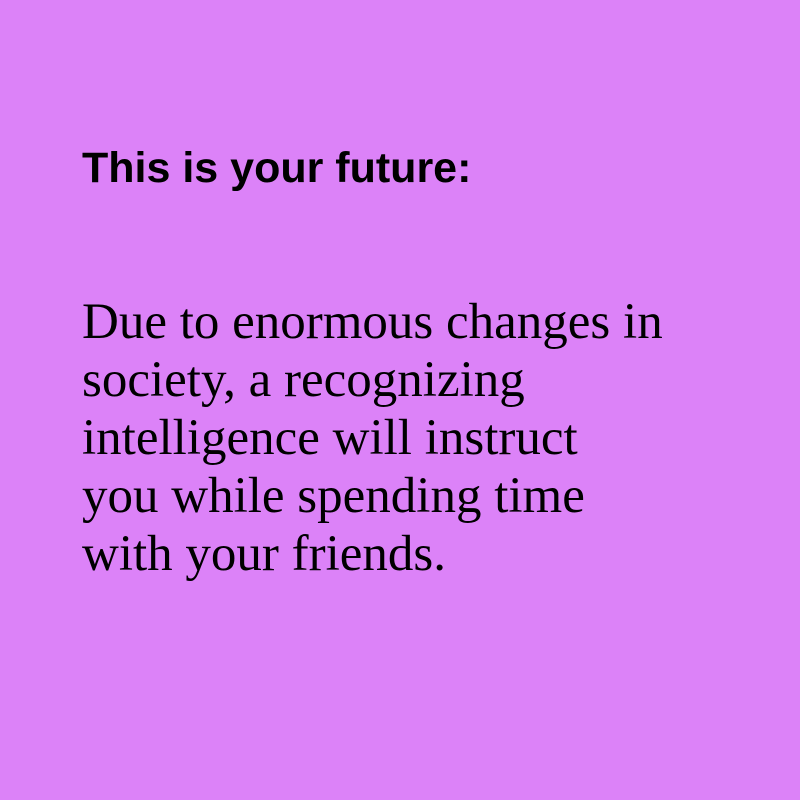  I want to click on body-line: society, a recognizing, so click(303, 380).